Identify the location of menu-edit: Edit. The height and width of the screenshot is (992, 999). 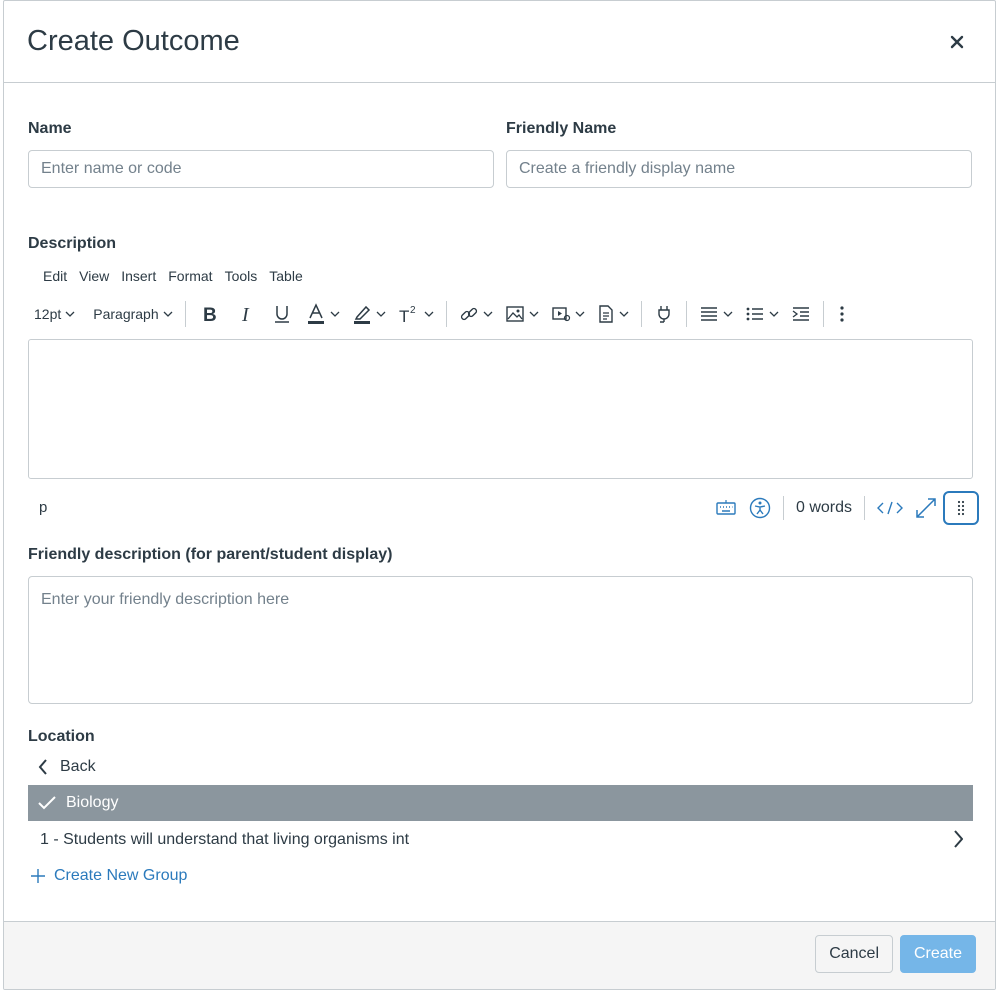
(57, 276).